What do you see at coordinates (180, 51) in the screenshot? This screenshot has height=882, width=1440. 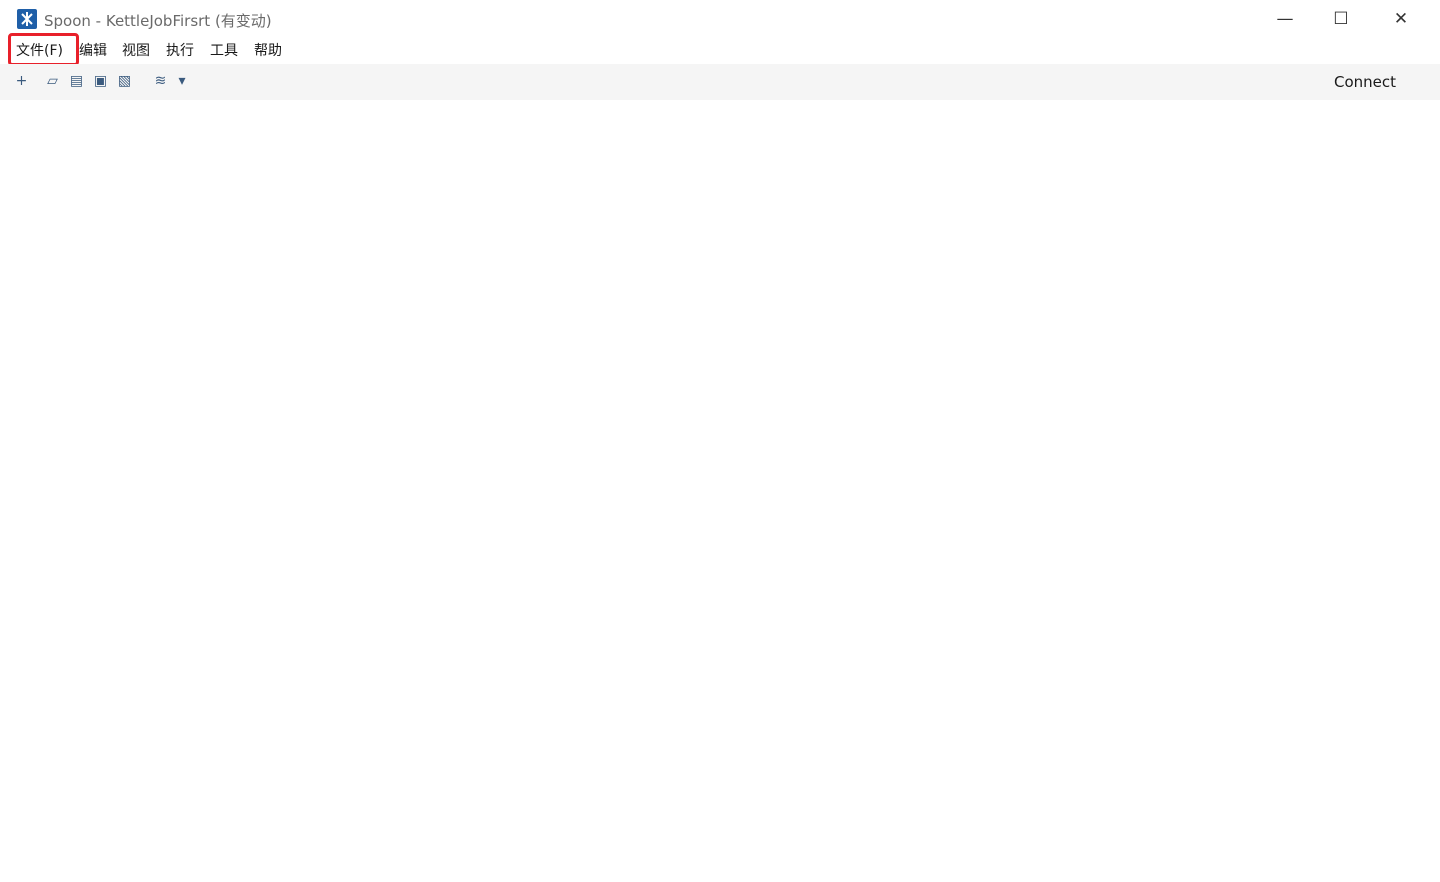 I see `menu-run: 执行` at bounding box center [180, 51].